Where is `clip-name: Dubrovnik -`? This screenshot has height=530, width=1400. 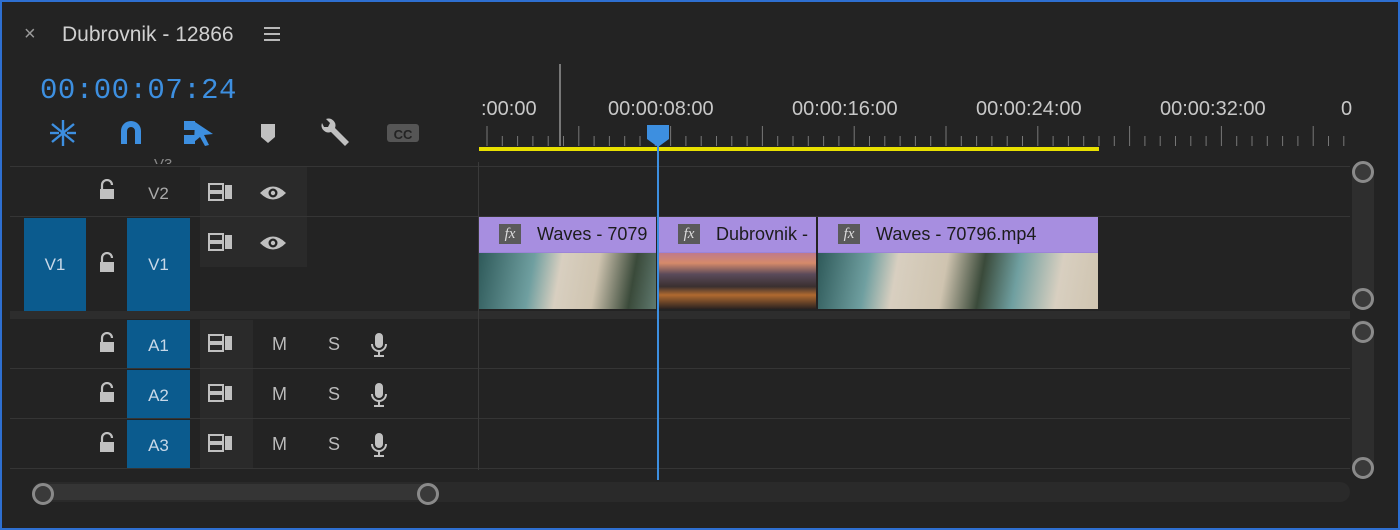
clip-name: Dubrovnik - is located at coordinates (762, 234).